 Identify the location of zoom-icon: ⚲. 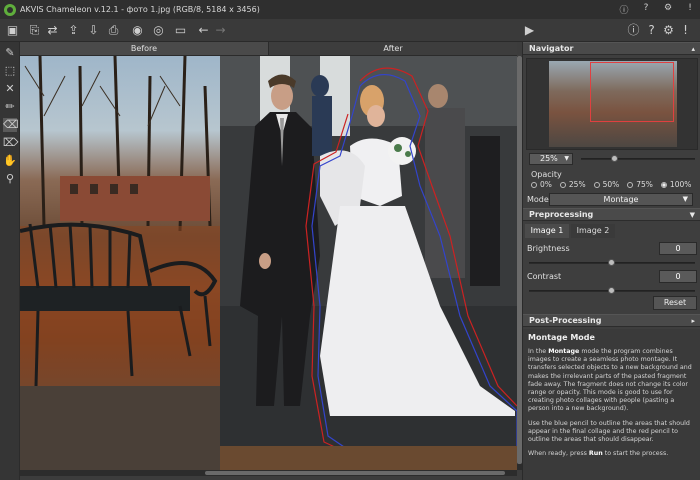
(10, 179).